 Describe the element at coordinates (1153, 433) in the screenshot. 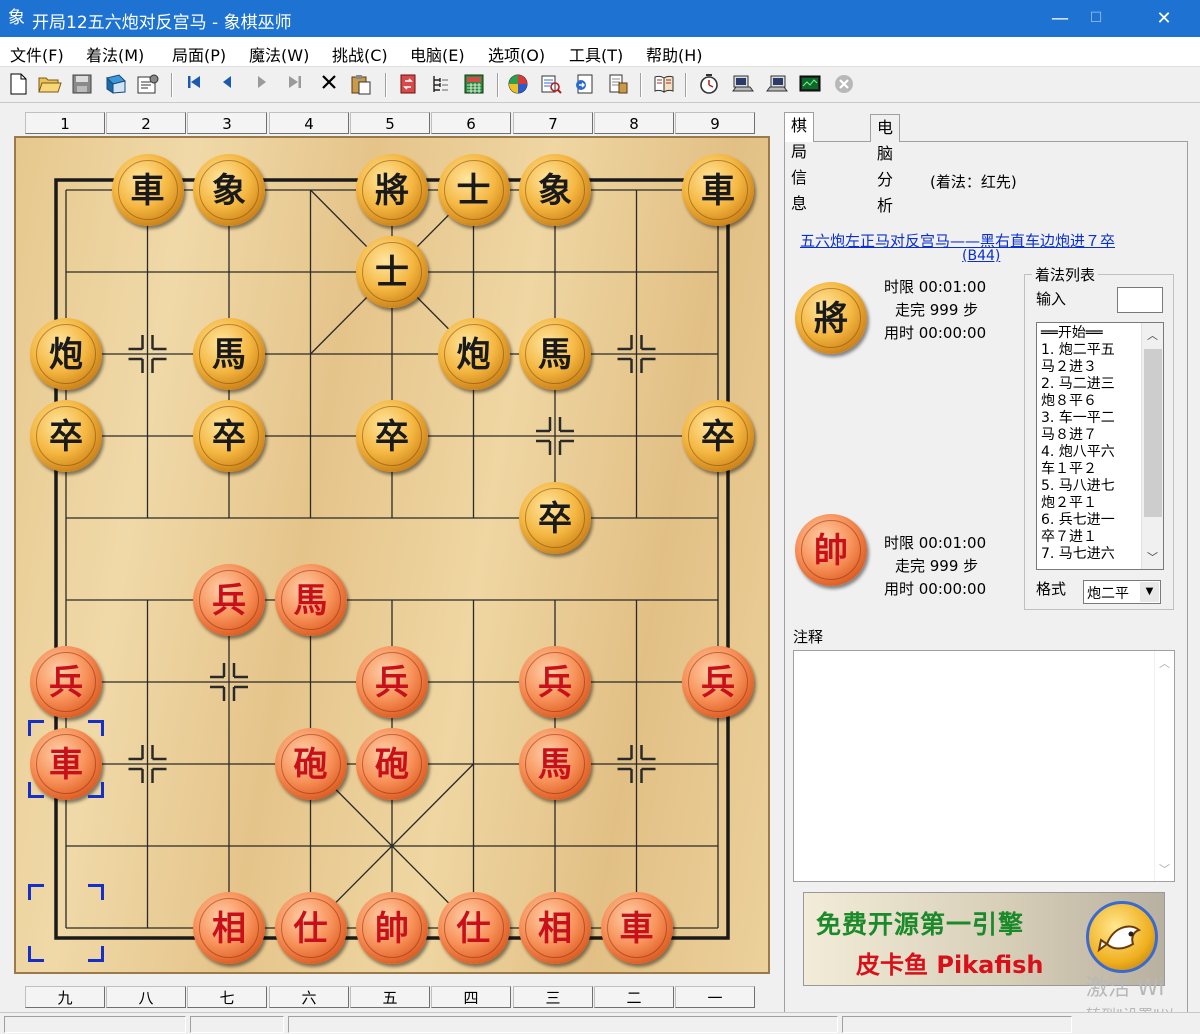

I see `scroll-thumb` at that location.